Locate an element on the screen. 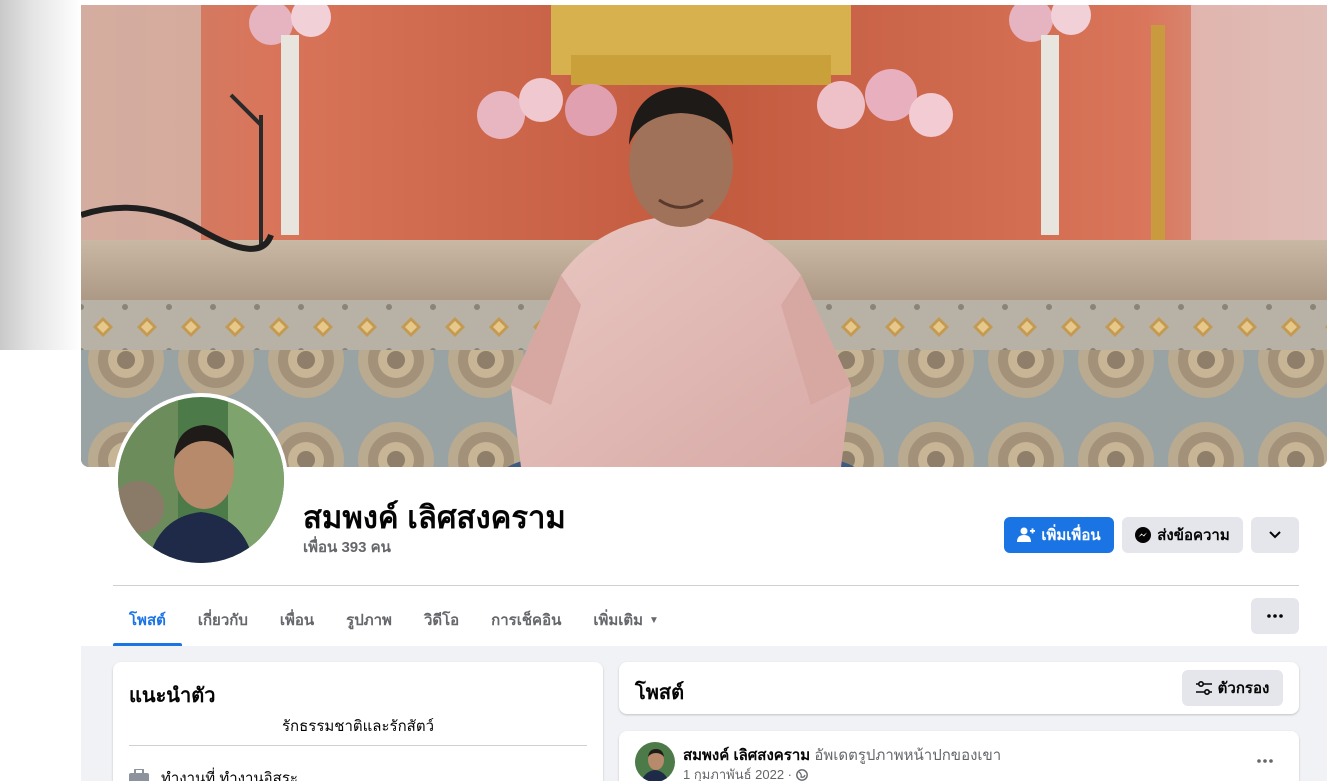  message-button: ส่งข้อความ is located at coordinates (1182, 535).